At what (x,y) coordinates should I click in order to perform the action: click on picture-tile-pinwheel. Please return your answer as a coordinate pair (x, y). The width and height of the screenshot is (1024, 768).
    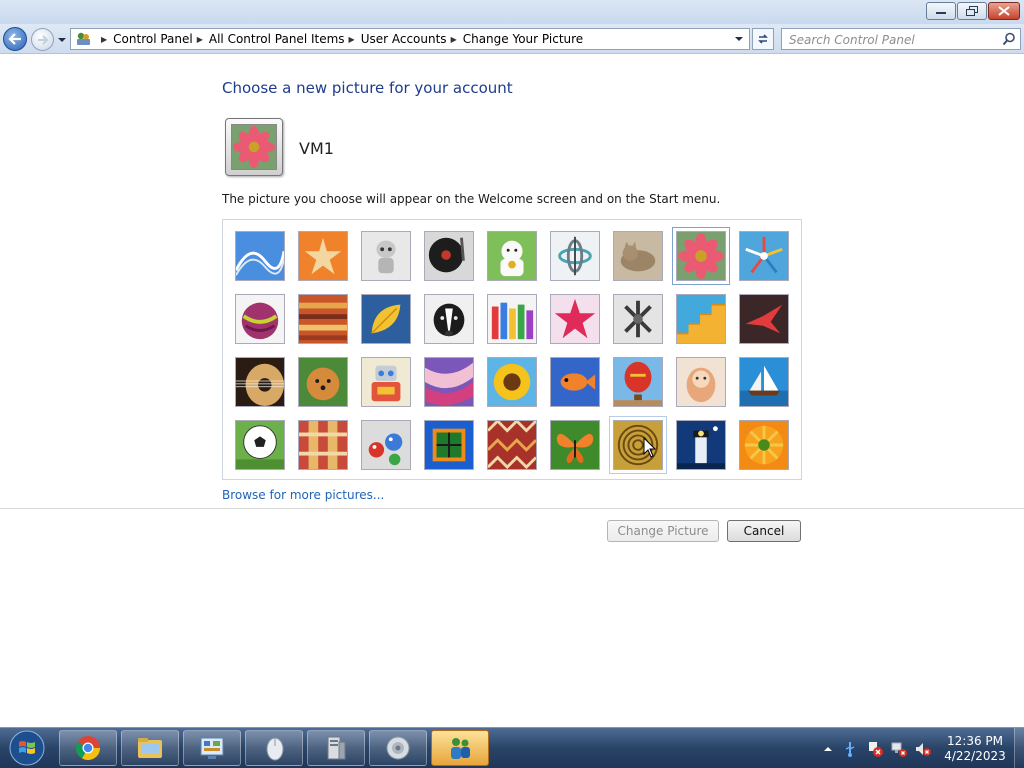
    Looking at the image, I should click on (764, 256).